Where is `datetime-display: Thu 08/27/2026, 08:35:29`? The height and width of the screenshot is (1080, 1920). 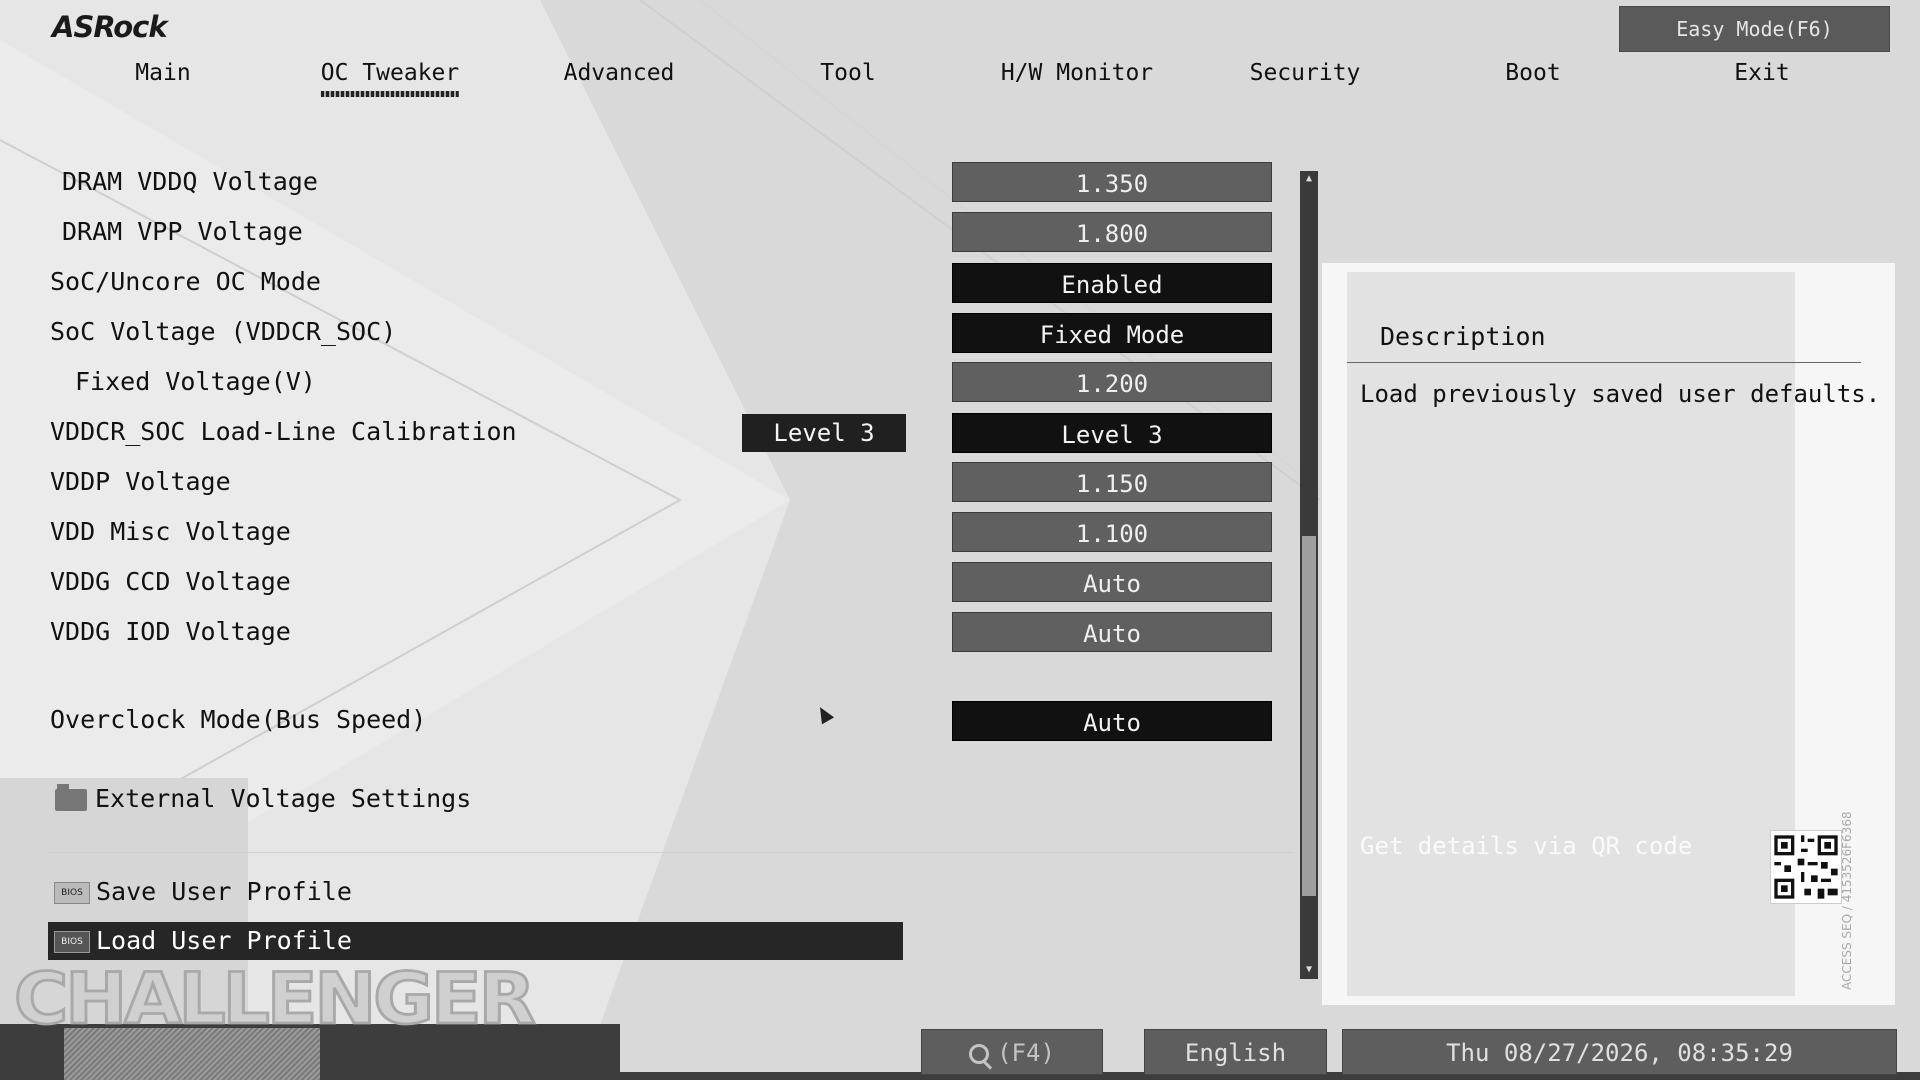
datetime-display: Thu 08/27/2026, 08:35:29 is located at coordinates (1619, 1052).